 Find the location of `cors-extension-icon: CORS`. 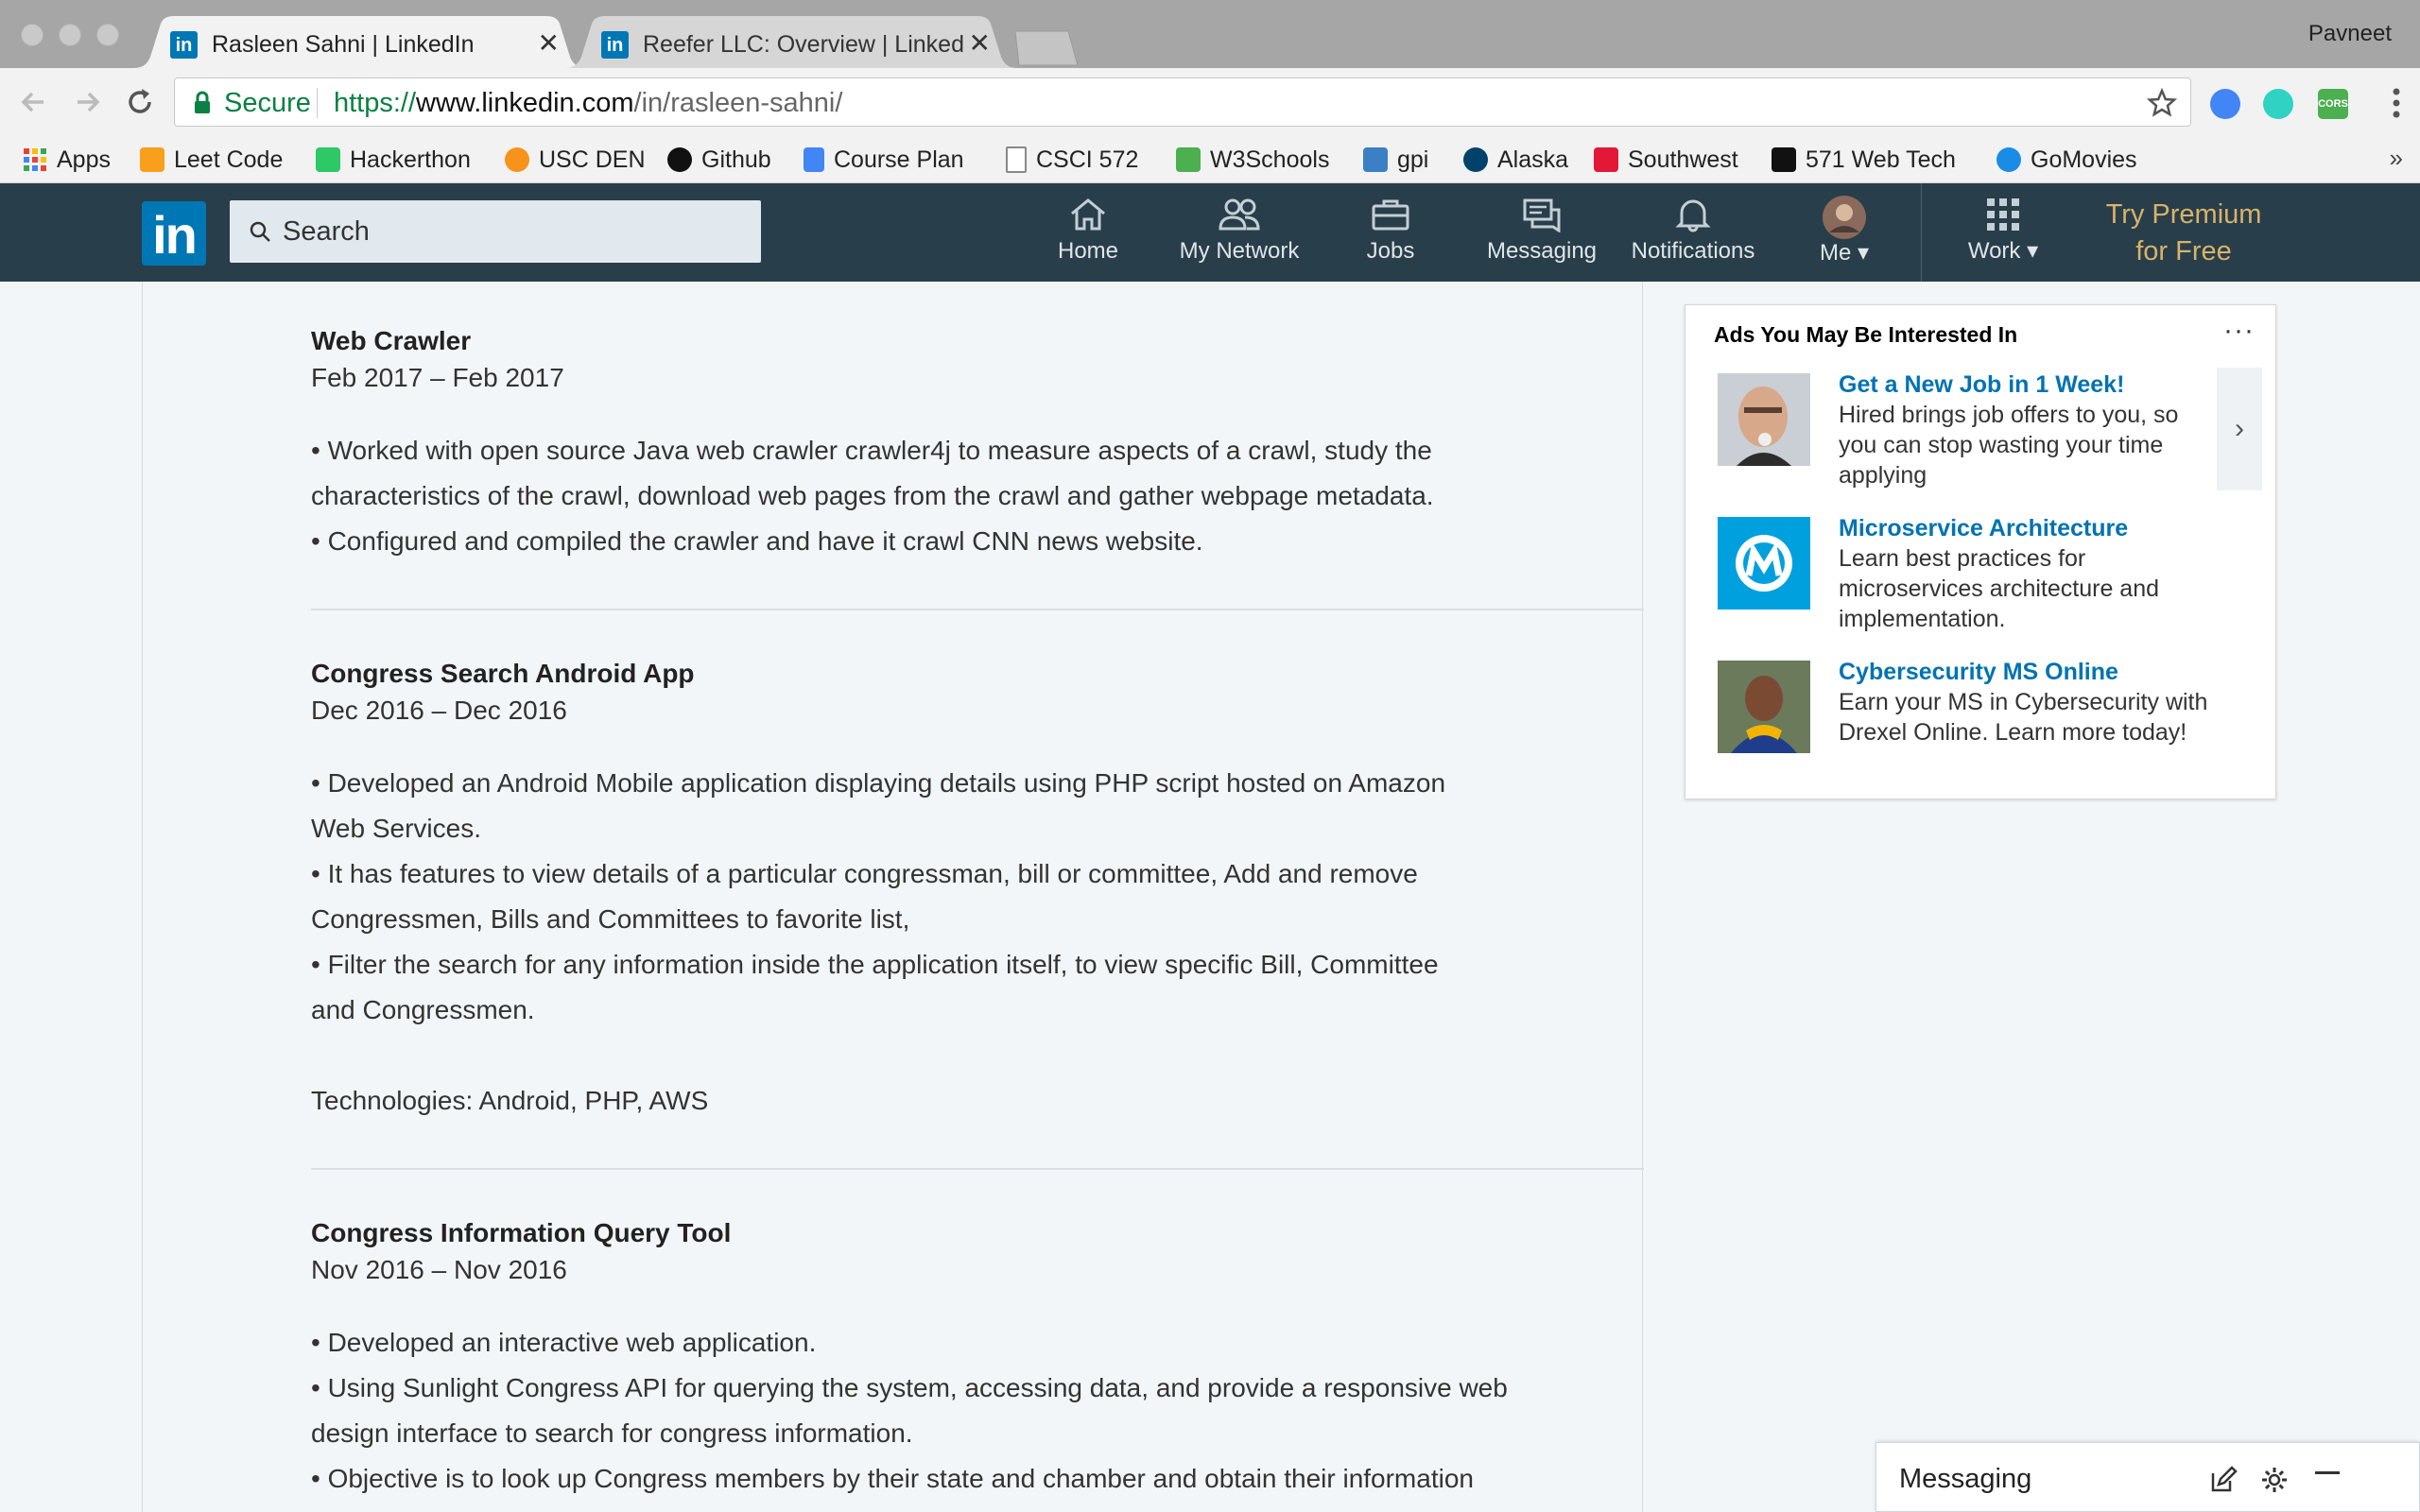

cors-extension-icon: CORS is located at coordinates (2333, 104).